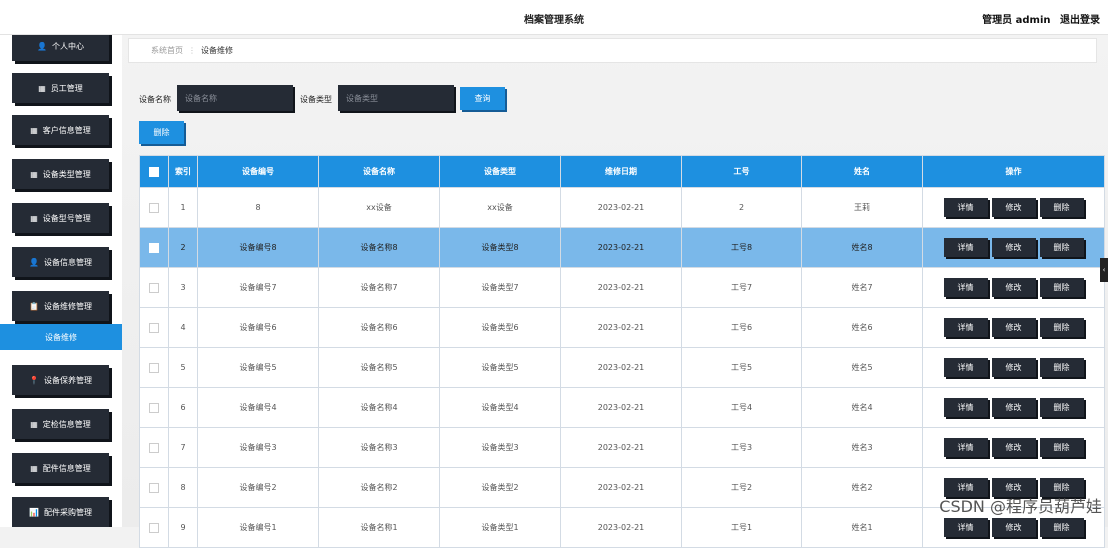 The image size is (1108, 548). I want to click on breadcrumb-home: 系统首页, so click(167, 50).